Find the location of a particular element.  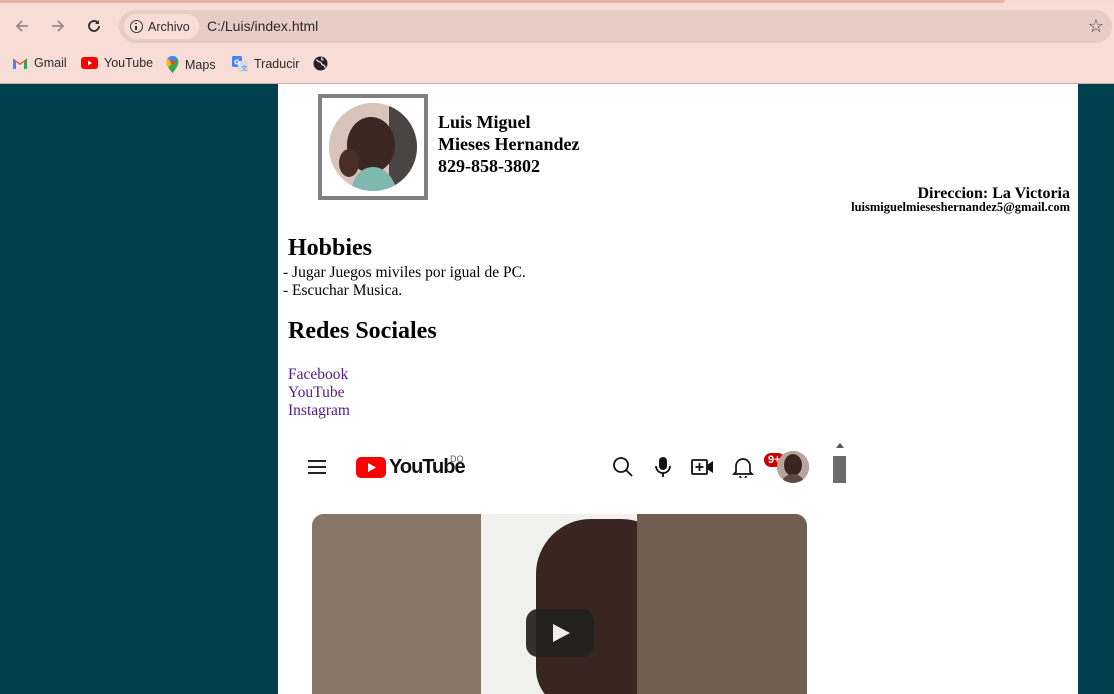

browser-toolbar: Archivo C:/Luis/index.html ☆ is located at coordinates (557, 25).